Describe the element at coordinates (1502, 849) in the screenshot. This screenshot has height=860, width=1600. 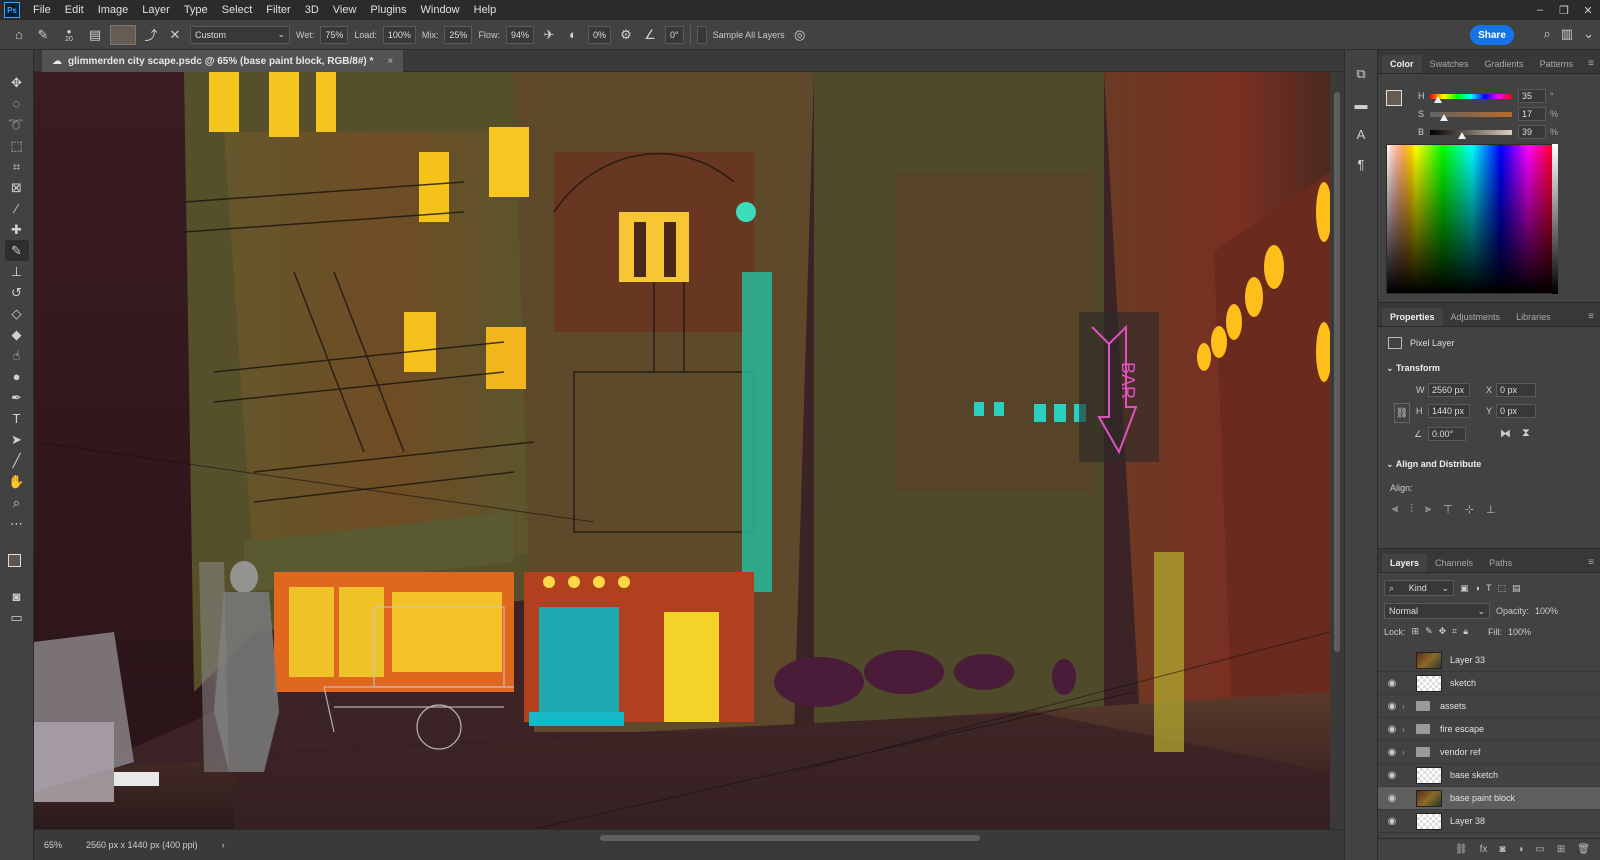
I see `add-mask-icon: ◙` at that location.